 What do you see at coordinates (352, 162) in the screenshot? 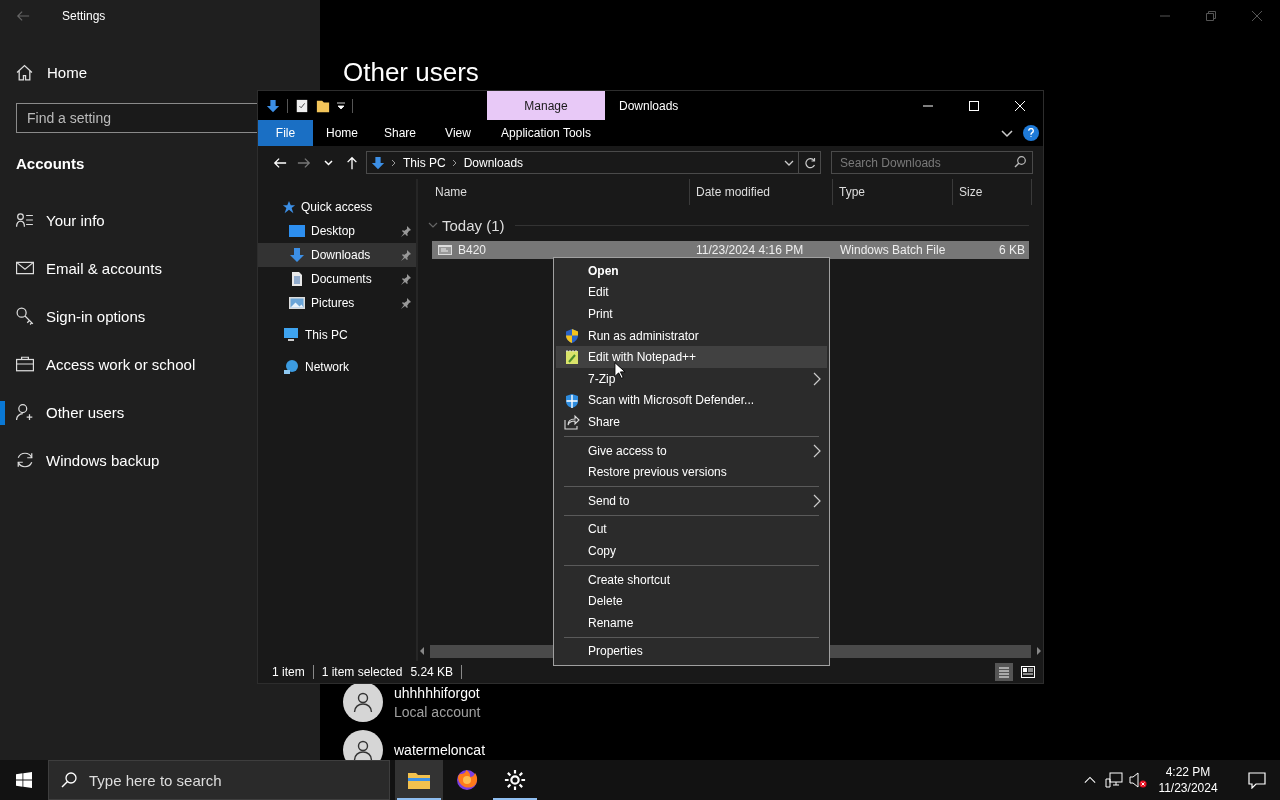
I see `up-arrow-icon` at bounding box center [352, 162].